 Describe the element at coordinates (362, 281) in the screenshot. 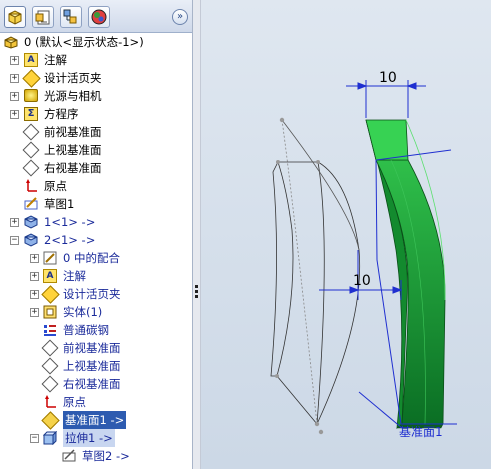

I see `dimension-middle-value: 10` at that location.